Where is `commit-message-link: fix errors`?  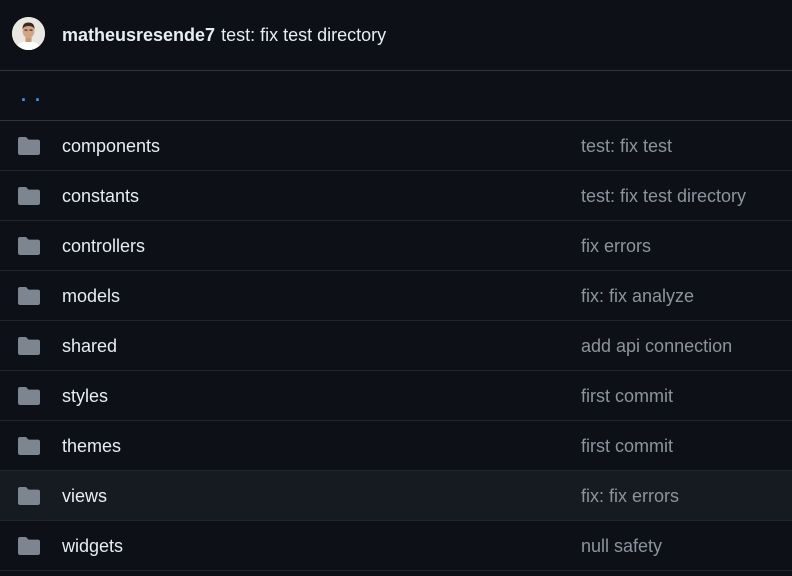 commit-message-link: fix errors is located at coordinates (616, 246).